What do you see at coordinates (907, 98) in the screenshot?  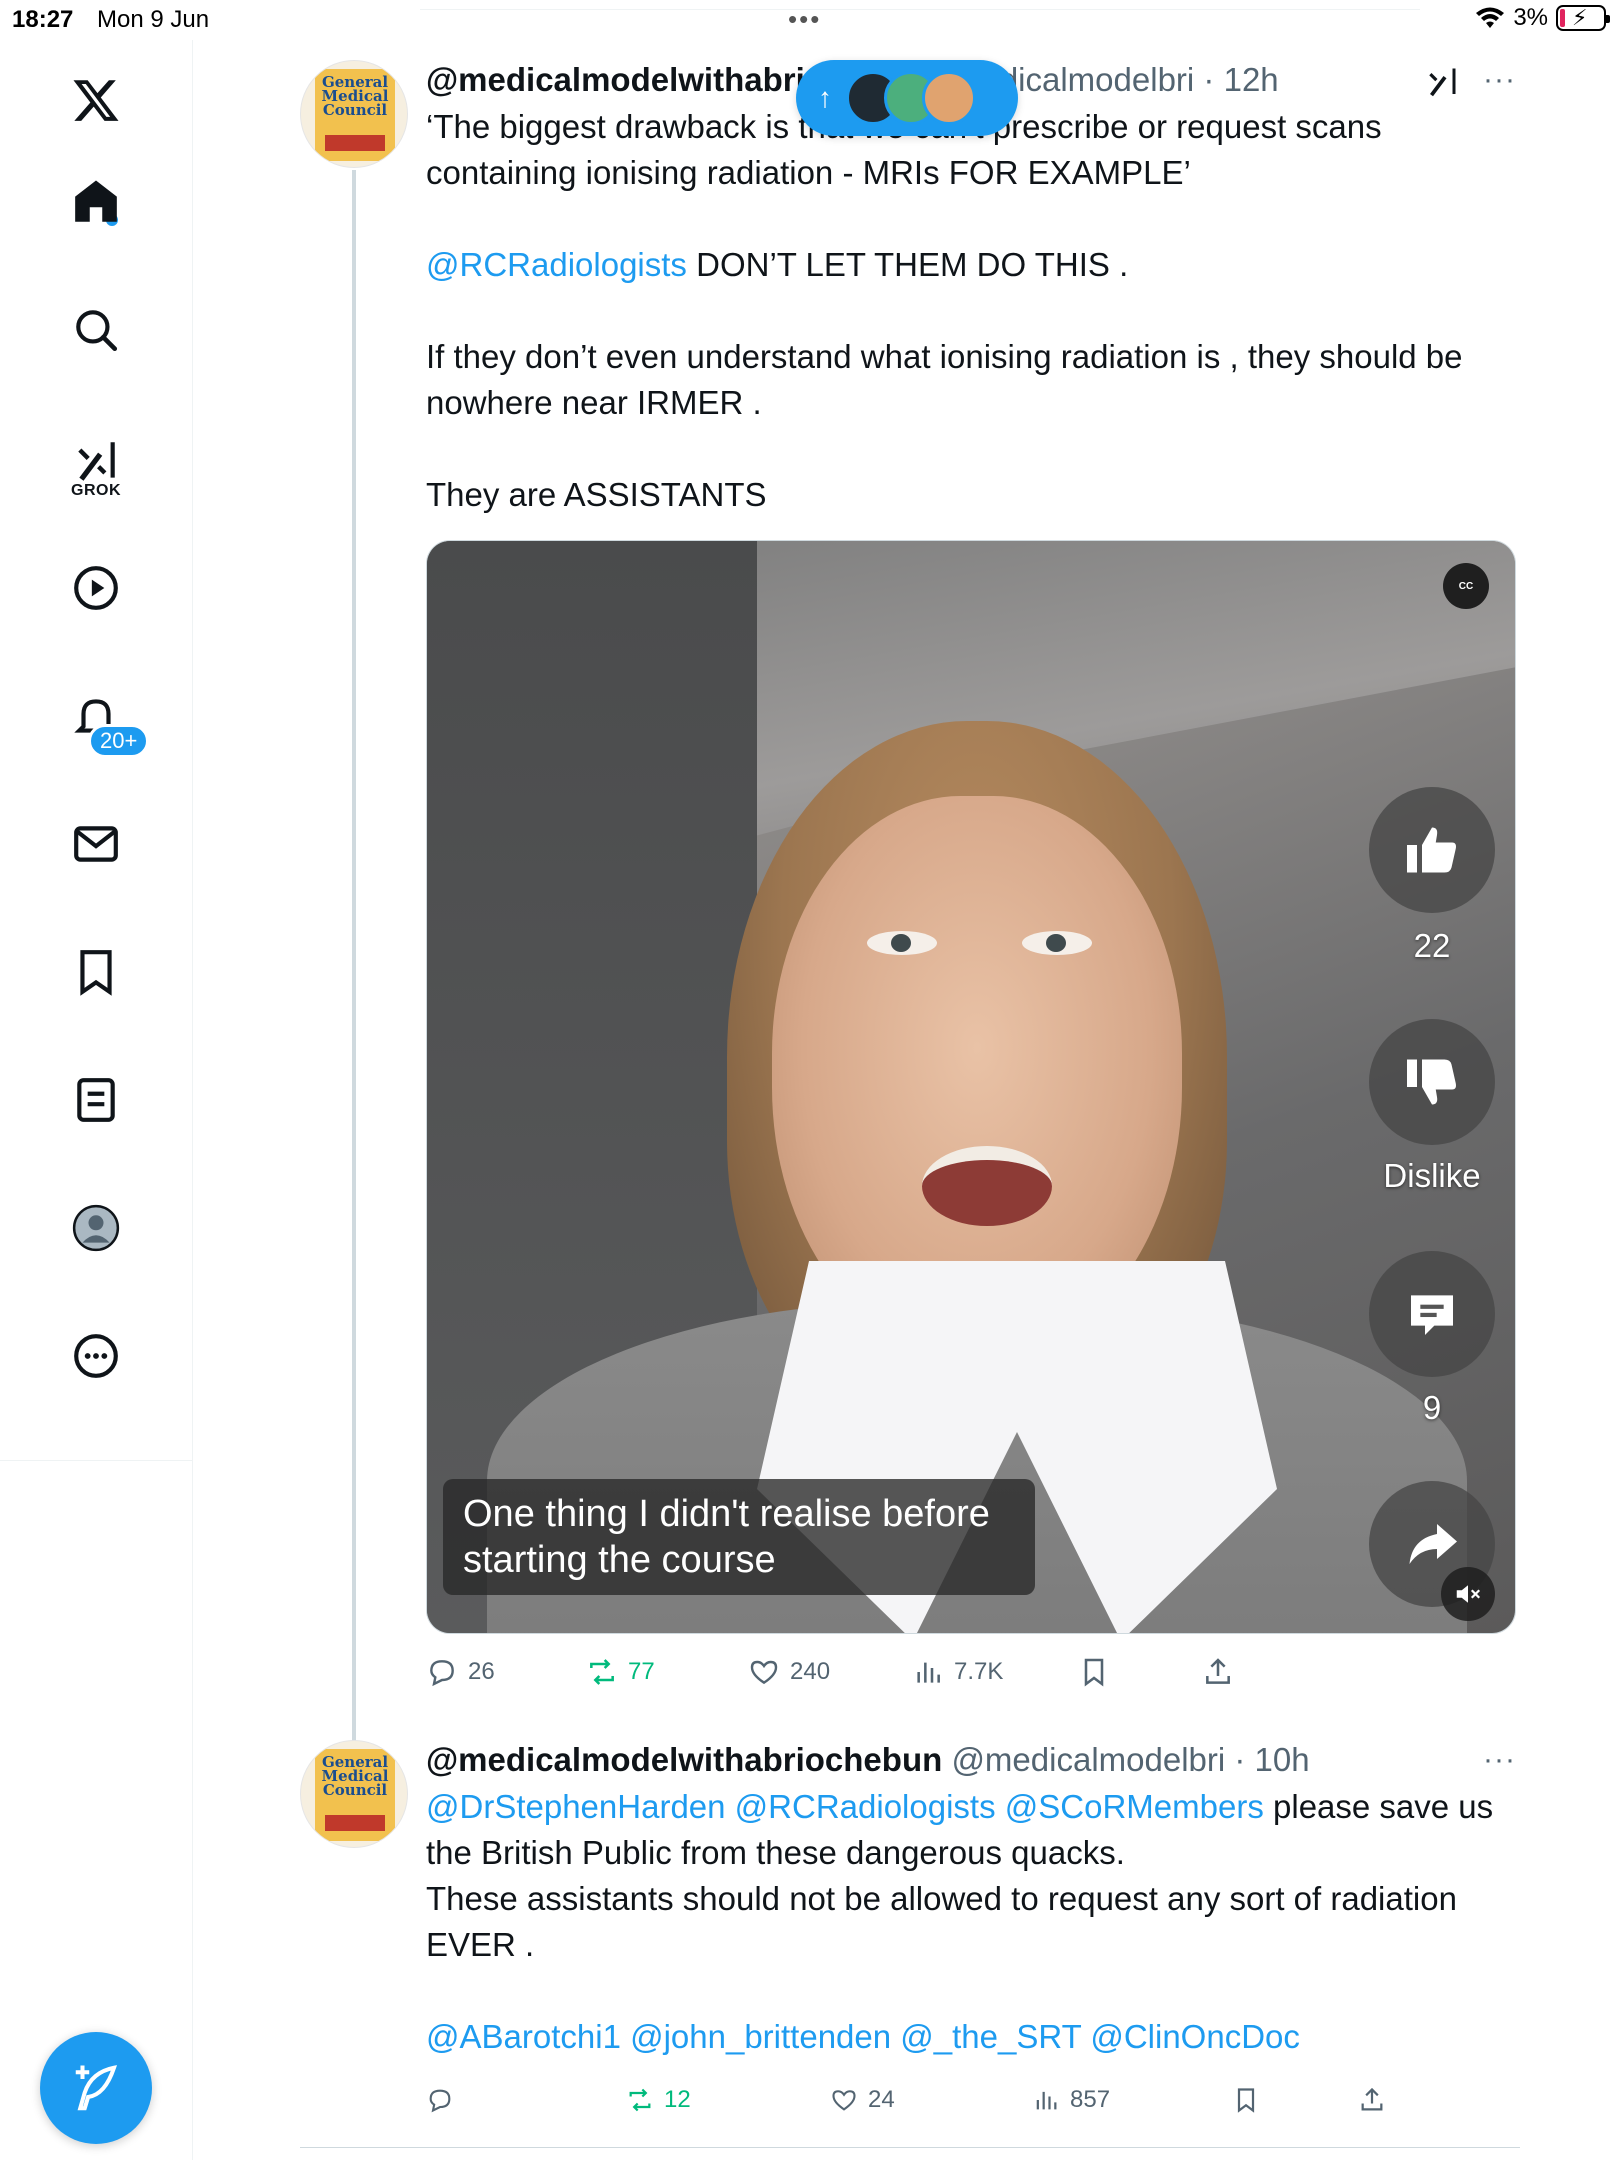 I see `new-posts-pill: ↑` at bounding box center [907, 98].